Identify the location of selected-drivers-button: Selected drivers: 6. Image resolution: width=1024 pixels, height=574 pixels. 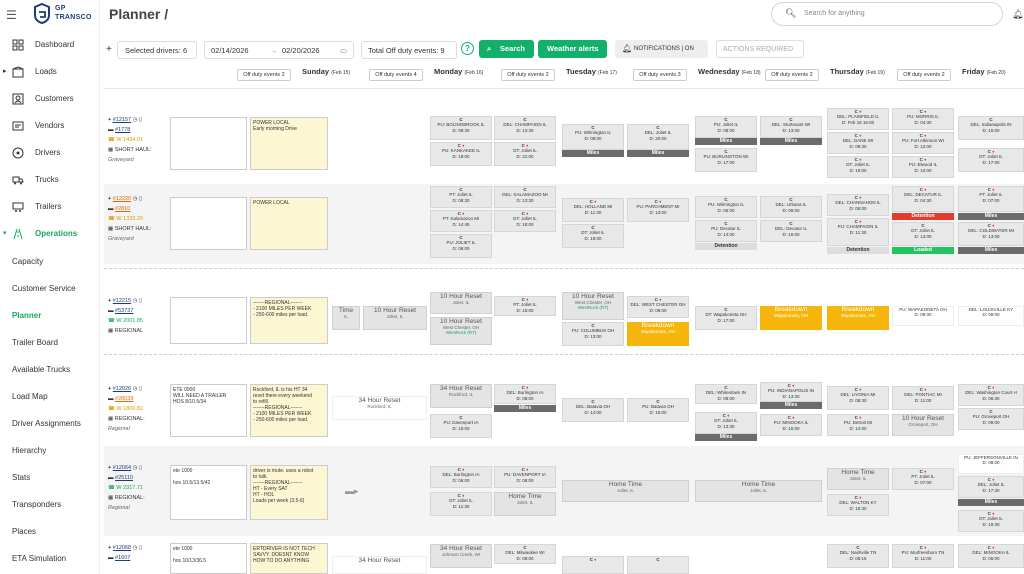
(157, 50).